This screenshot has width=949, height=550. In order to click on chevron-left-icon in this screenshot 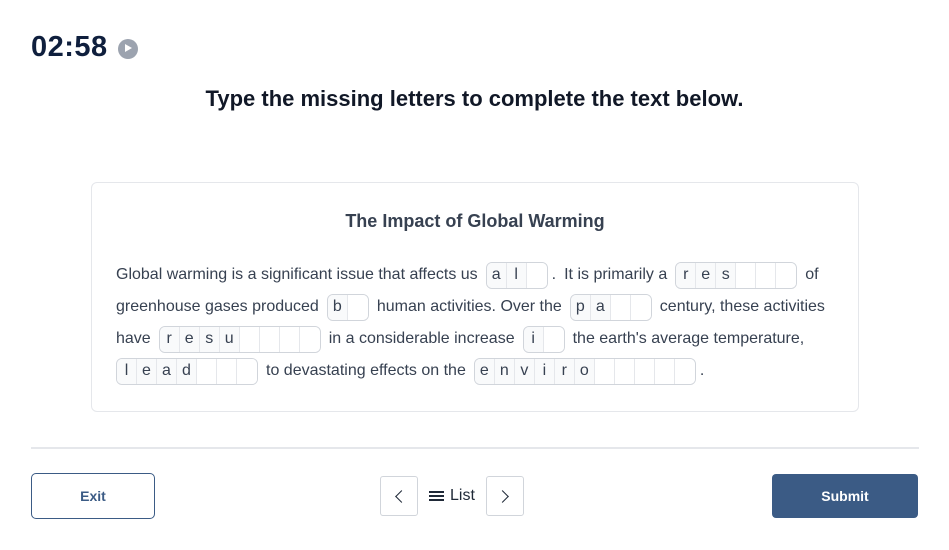, I will do `click(401, 496)`.